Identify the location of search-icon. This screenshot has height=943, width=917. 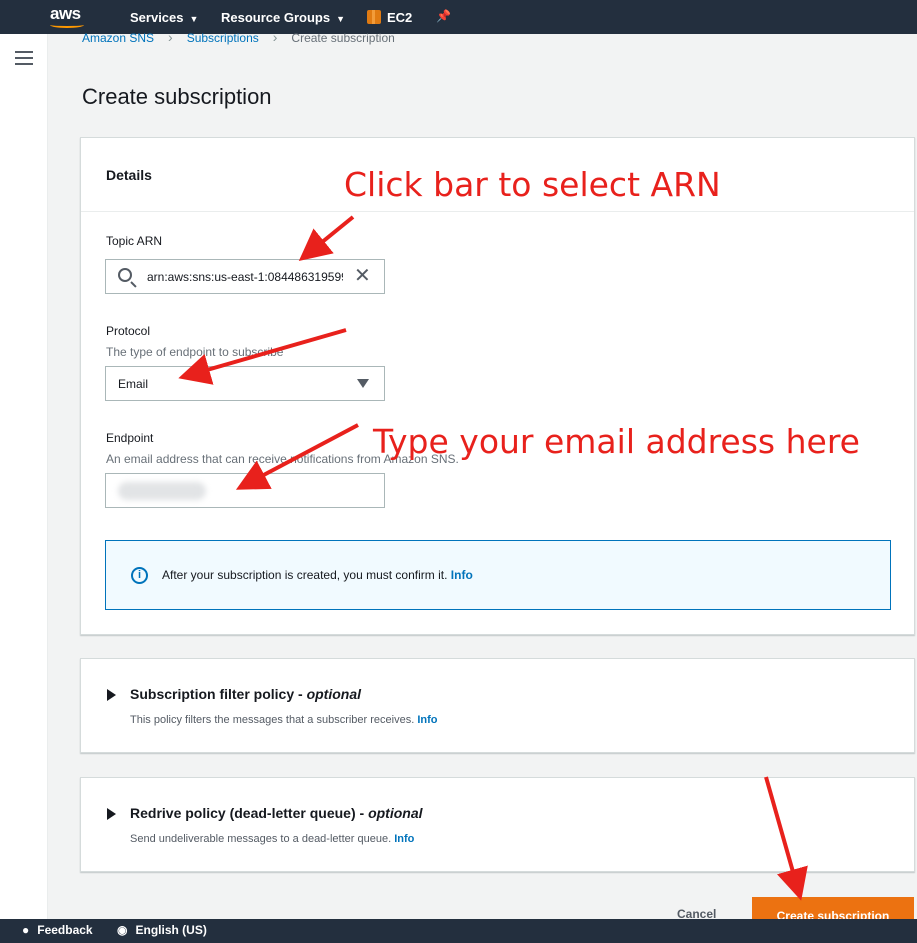
(125, 275).